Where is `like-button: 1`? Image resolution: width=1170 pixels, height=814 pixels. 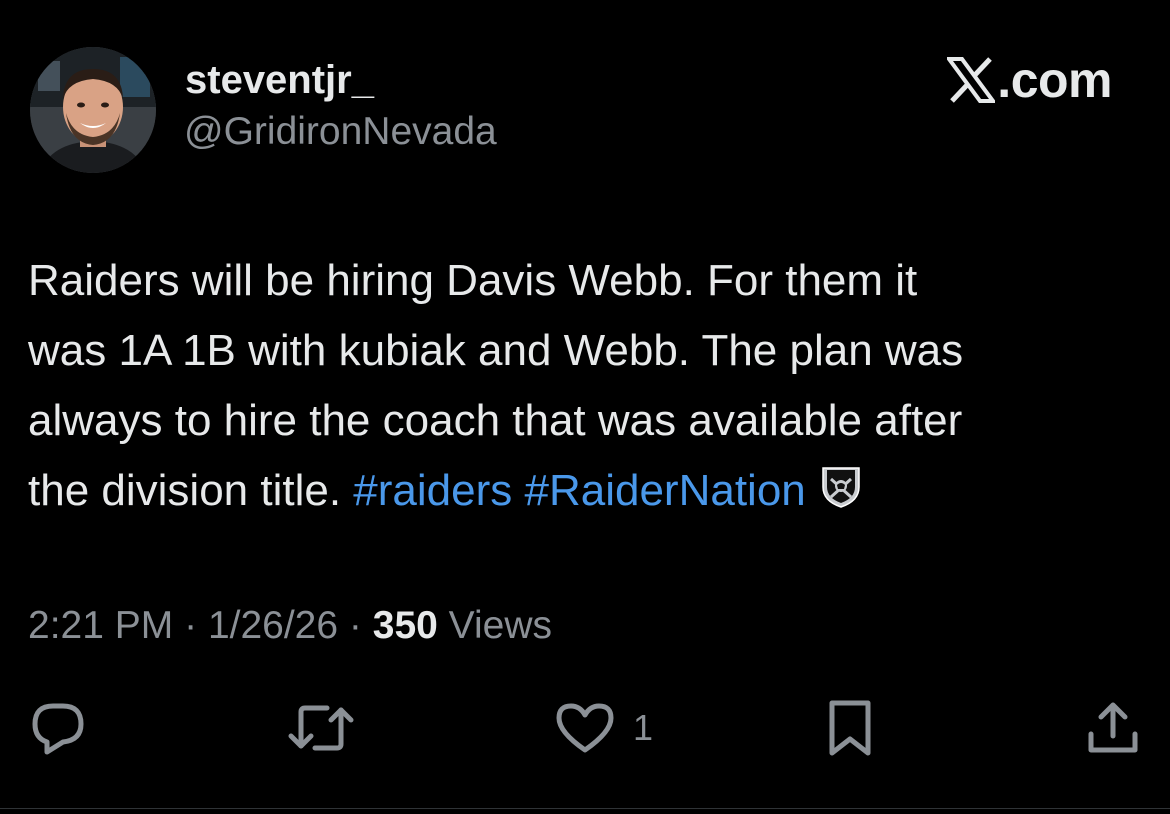 like-button: 1 is located at coordinates (604, 728).